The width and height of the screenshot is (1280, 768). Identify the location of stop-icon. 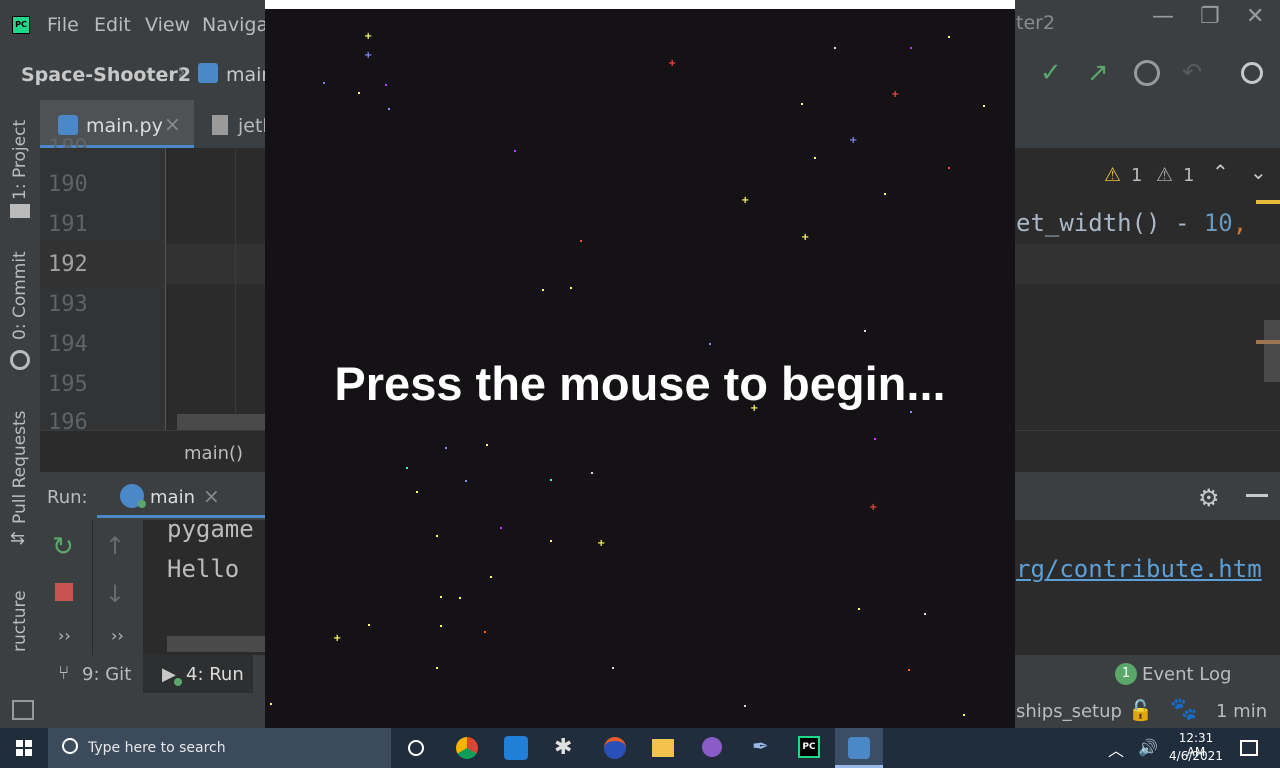
(64, 592).